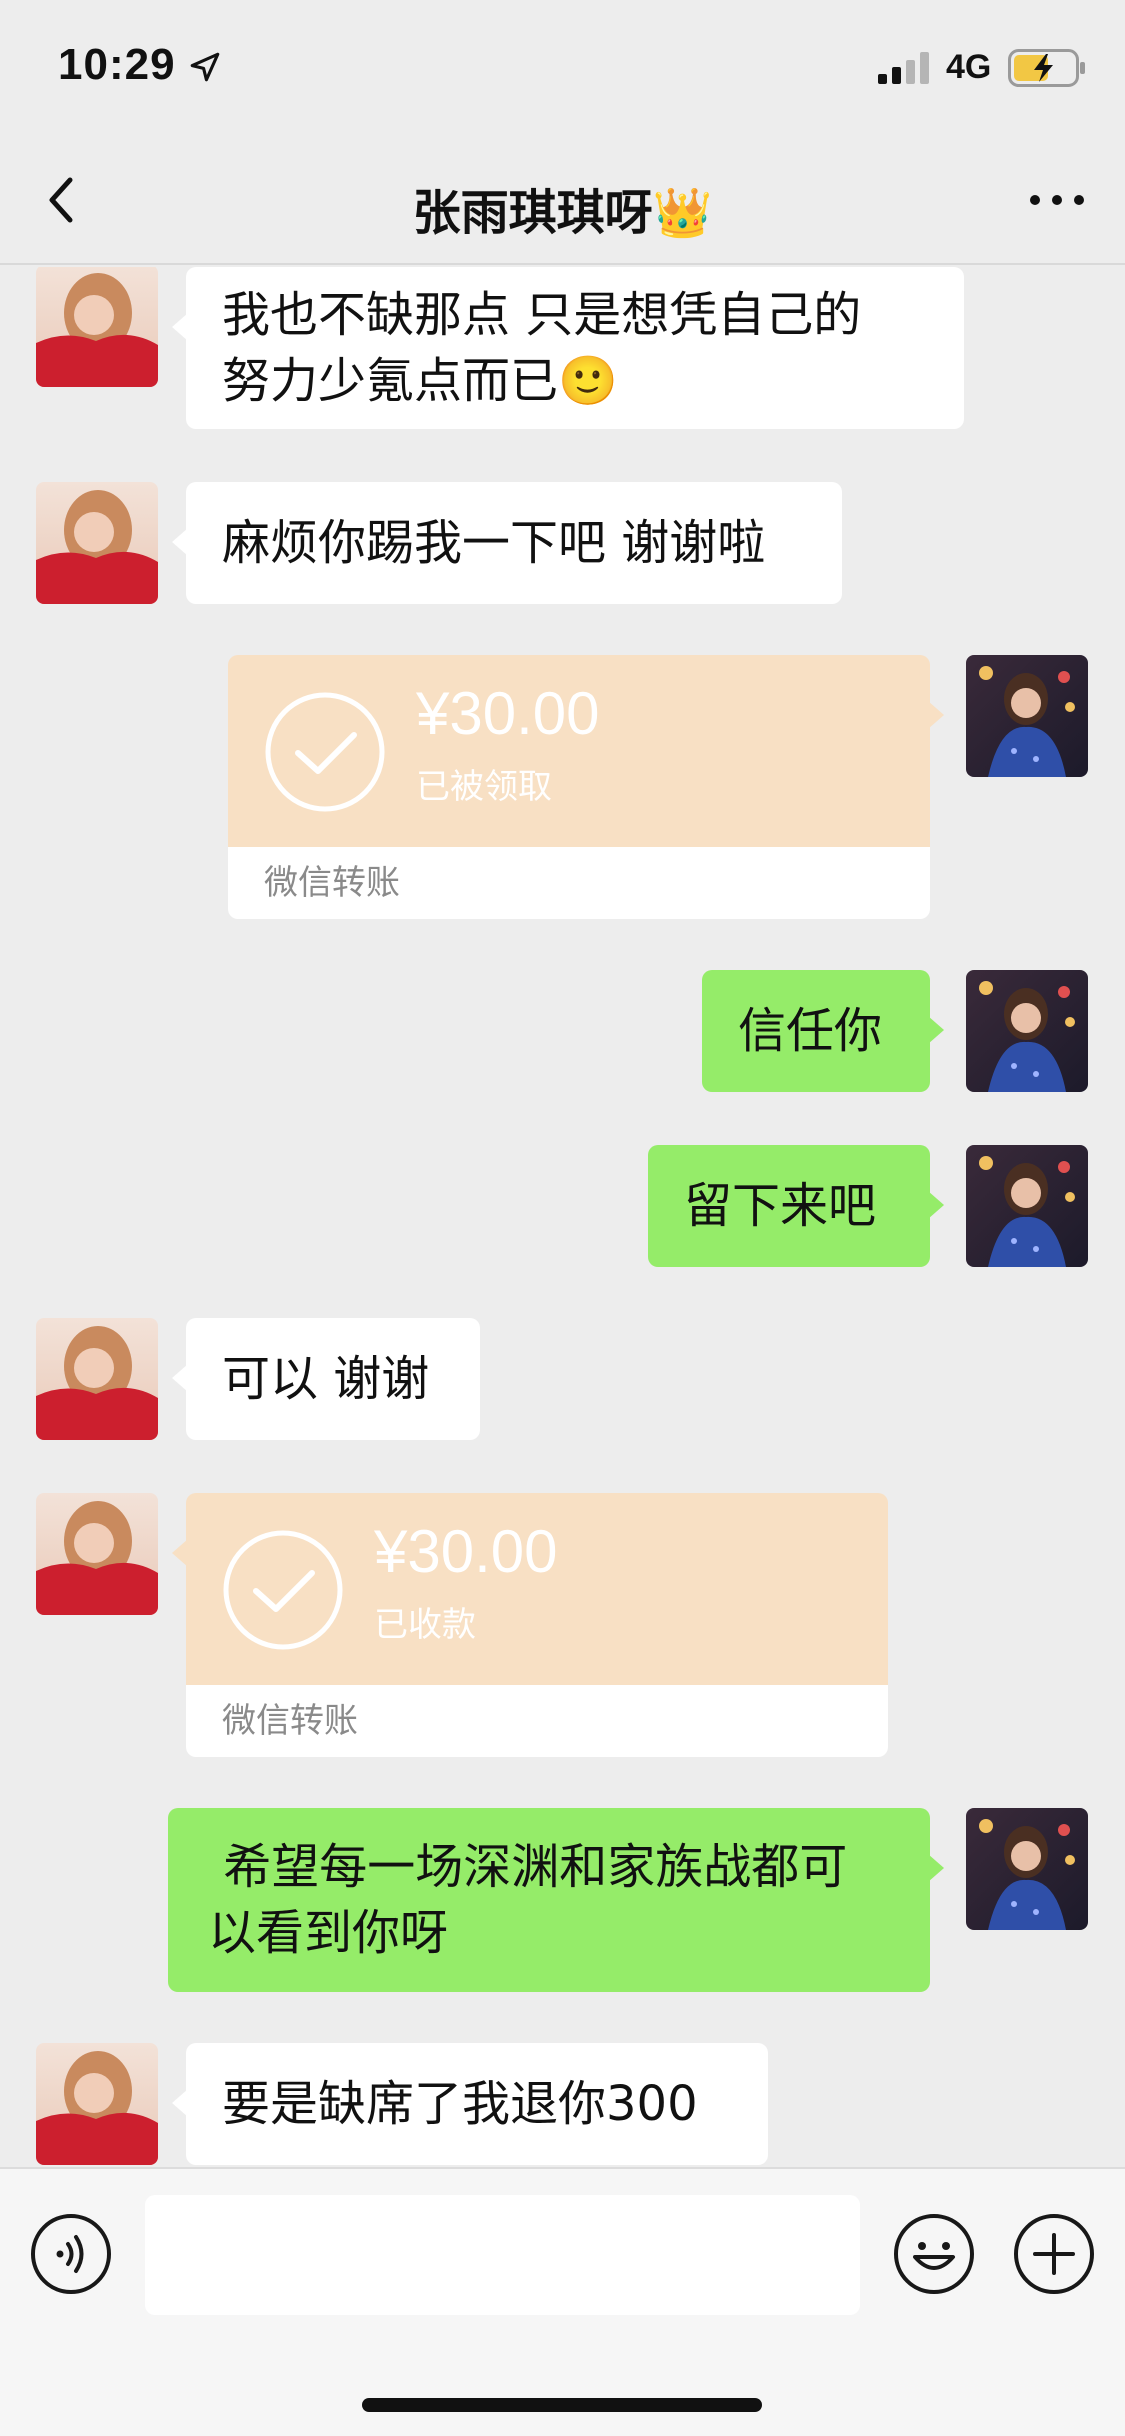 The height and width of the screenshot is (2436, 1125). What do you see at coordinates (568, 348) in the screenshot?
I see `message-bubble-received: 我也不缺那点 只是想凭自己的 努力少氪点而已🙂` at bounding box center [568, 348].